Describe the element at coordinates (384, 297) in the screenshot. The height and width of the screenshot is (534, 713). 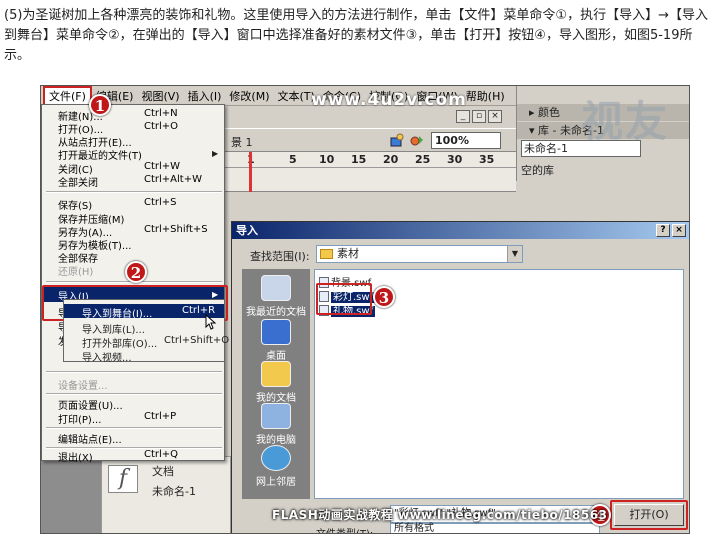
I see `step-badge-3: 3` at that location.